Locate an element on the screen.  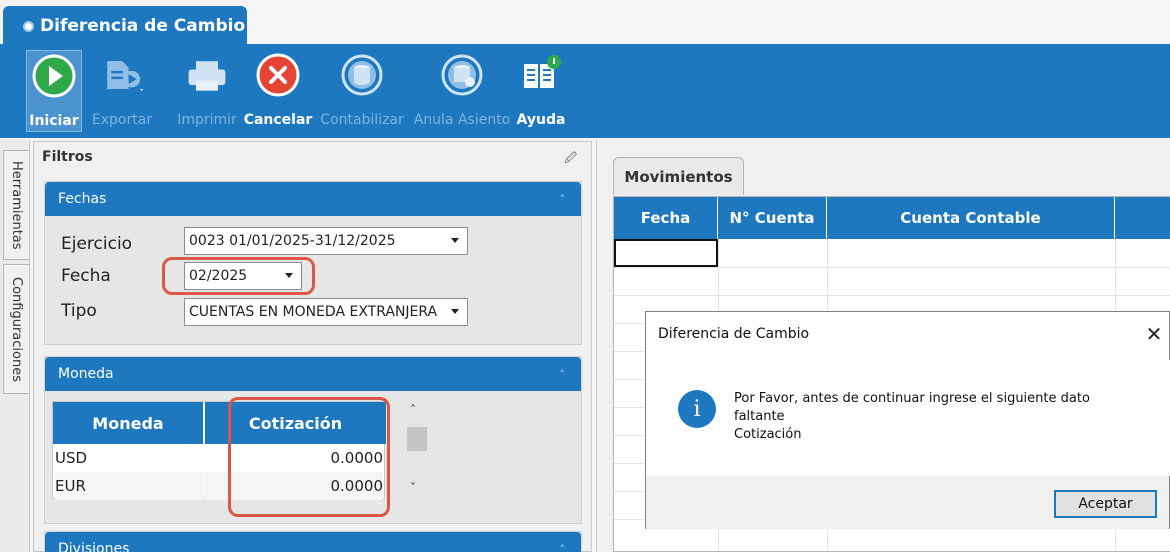
cuenta-contable-column-header: Cuenta Contable is located at coordinates (971, 218).